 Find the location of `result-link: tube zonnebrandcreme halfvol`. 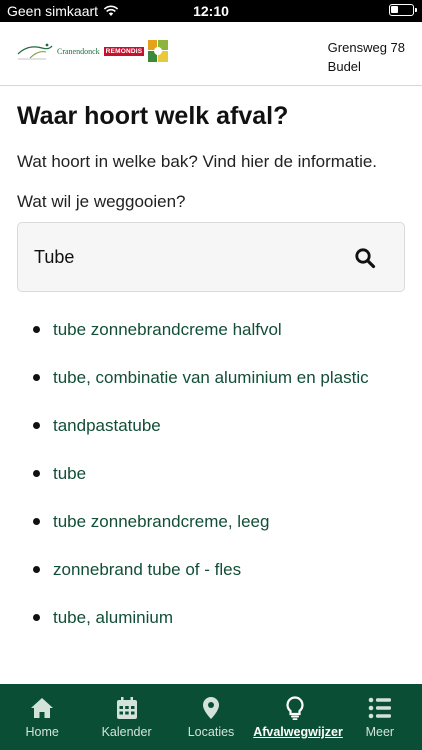

result-link: tube zonnebrandcreme halfvol is located at coordinates (167, 329).